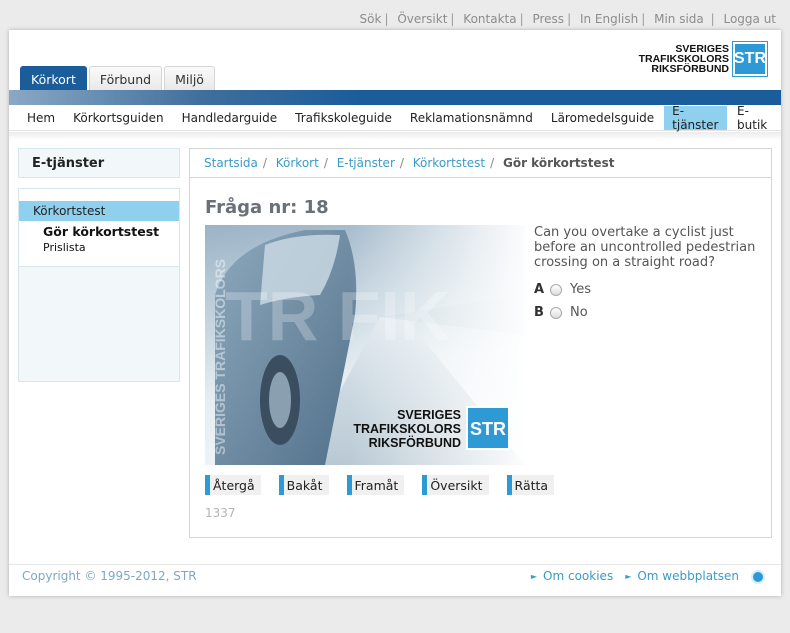 Image resolution: width=790 pixels, height=633 pixels. I want to click on answer-b-radio, so click(556, 312).